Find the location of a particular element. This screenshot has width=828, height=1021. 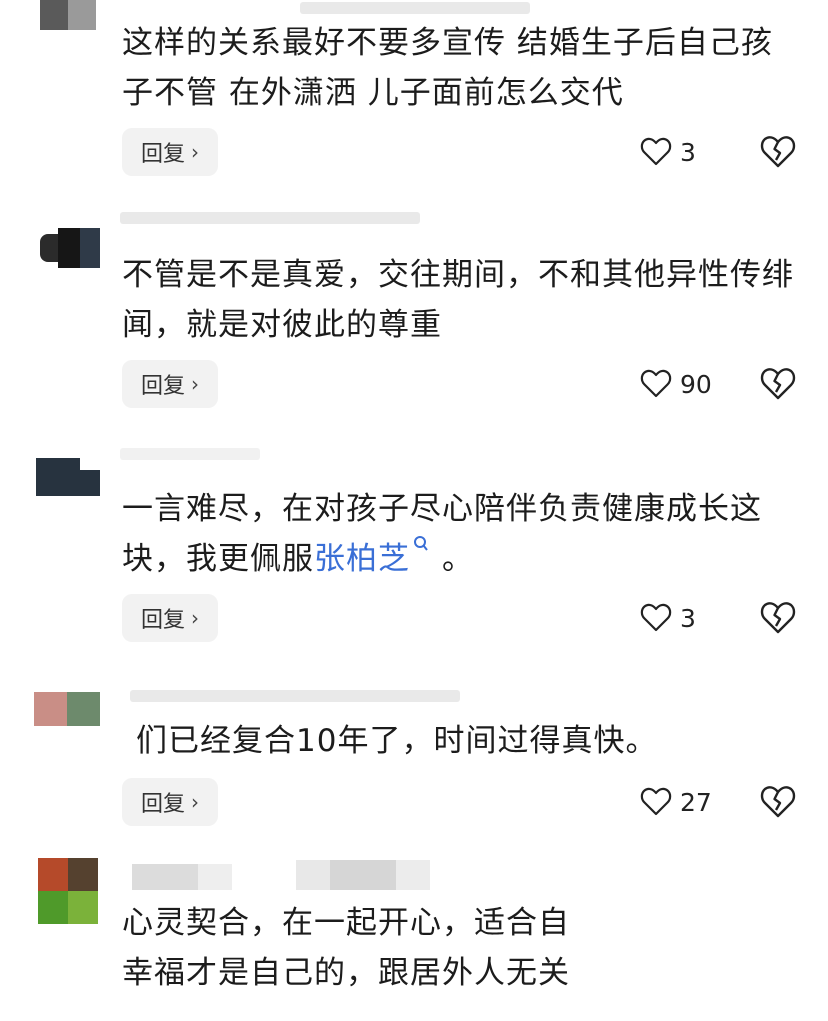

comment-text: 们已经复合10年了，时间过得真快。 is located at coordinates (397, 741).